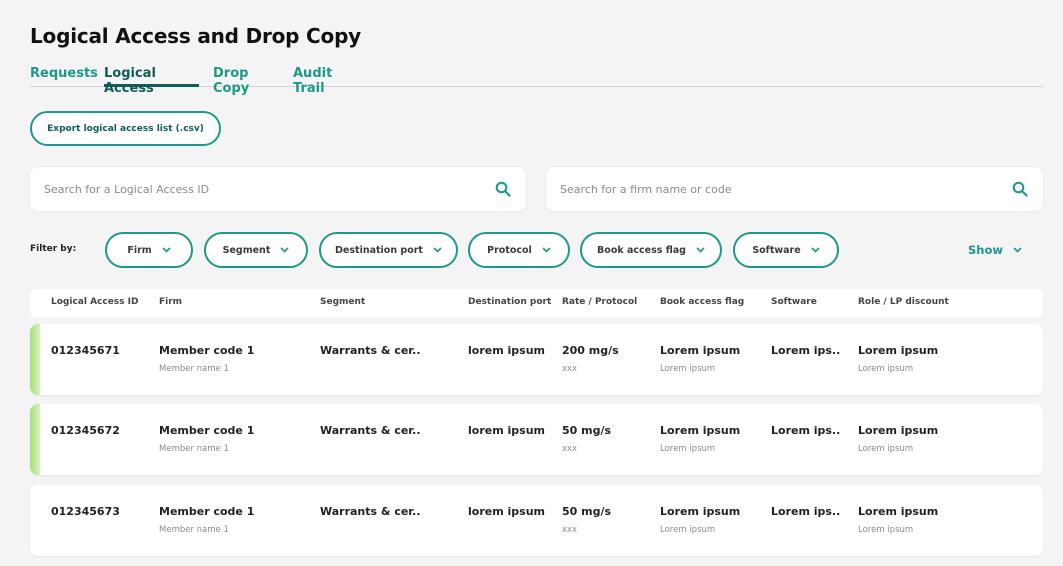 This screenshot has height=566, width=1063. Describe the element at coordinates (903, 302) in the screenshot. I see `column-header-role-lp-discount: Role / LP discount` at that location.